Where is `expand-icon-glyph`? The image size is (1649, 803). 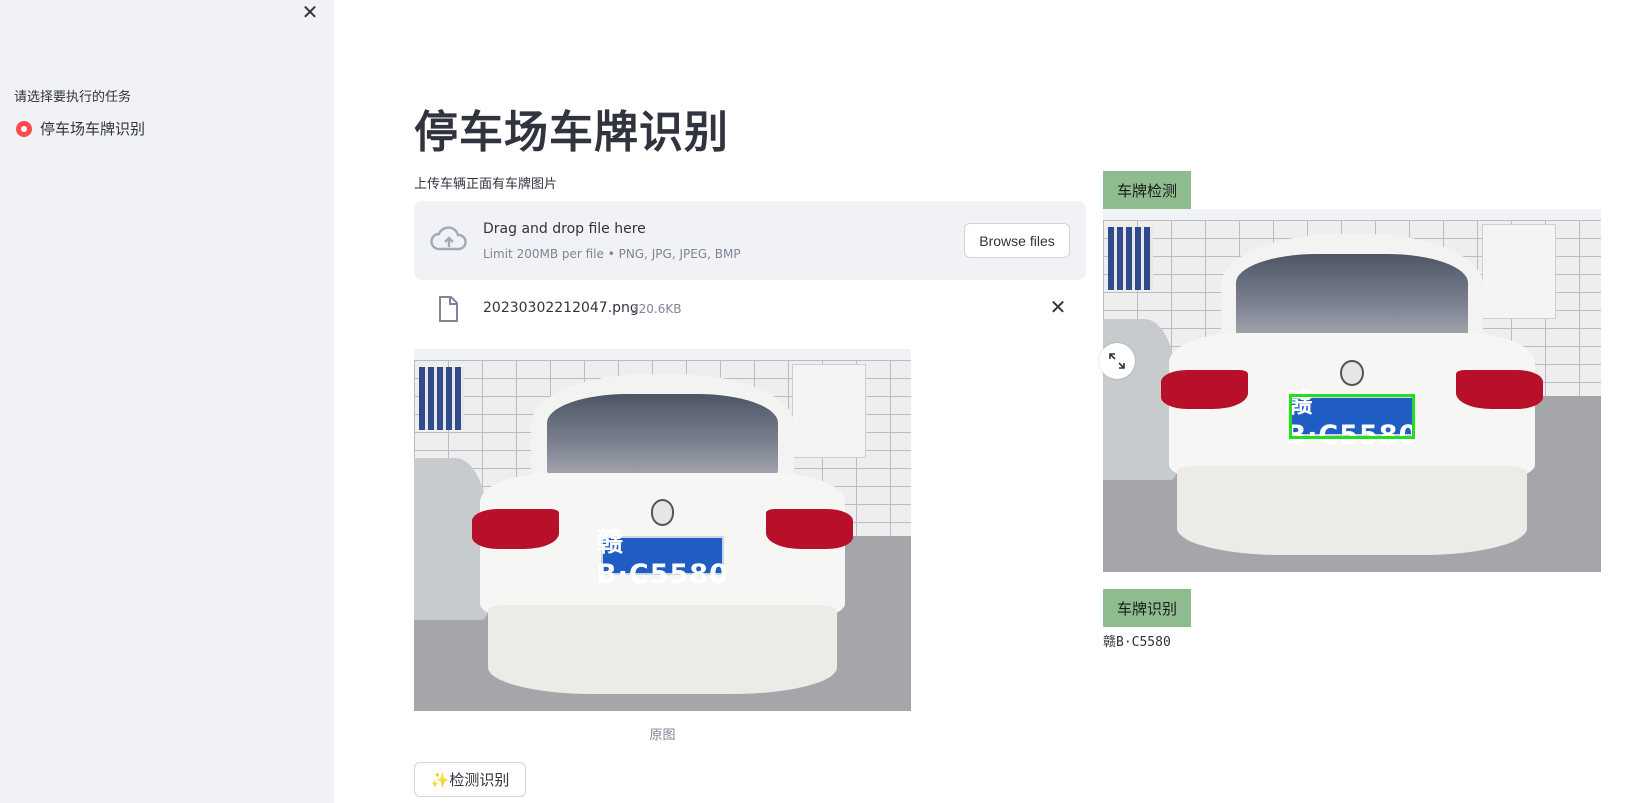 expand-icon-glyph is located at coordinates (1117, 361).